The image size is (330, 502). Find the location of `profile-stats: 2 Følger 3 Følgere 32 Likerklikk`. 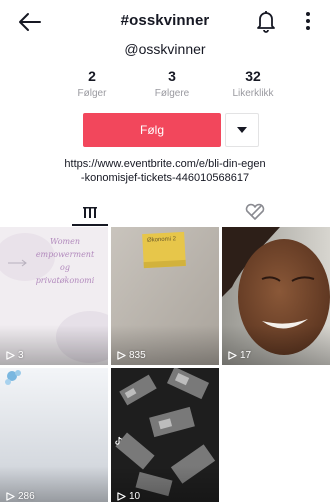

profile-stats: 2 Følger 3 Følgere 32 Likerklikk is located at coordinates (165, 86).